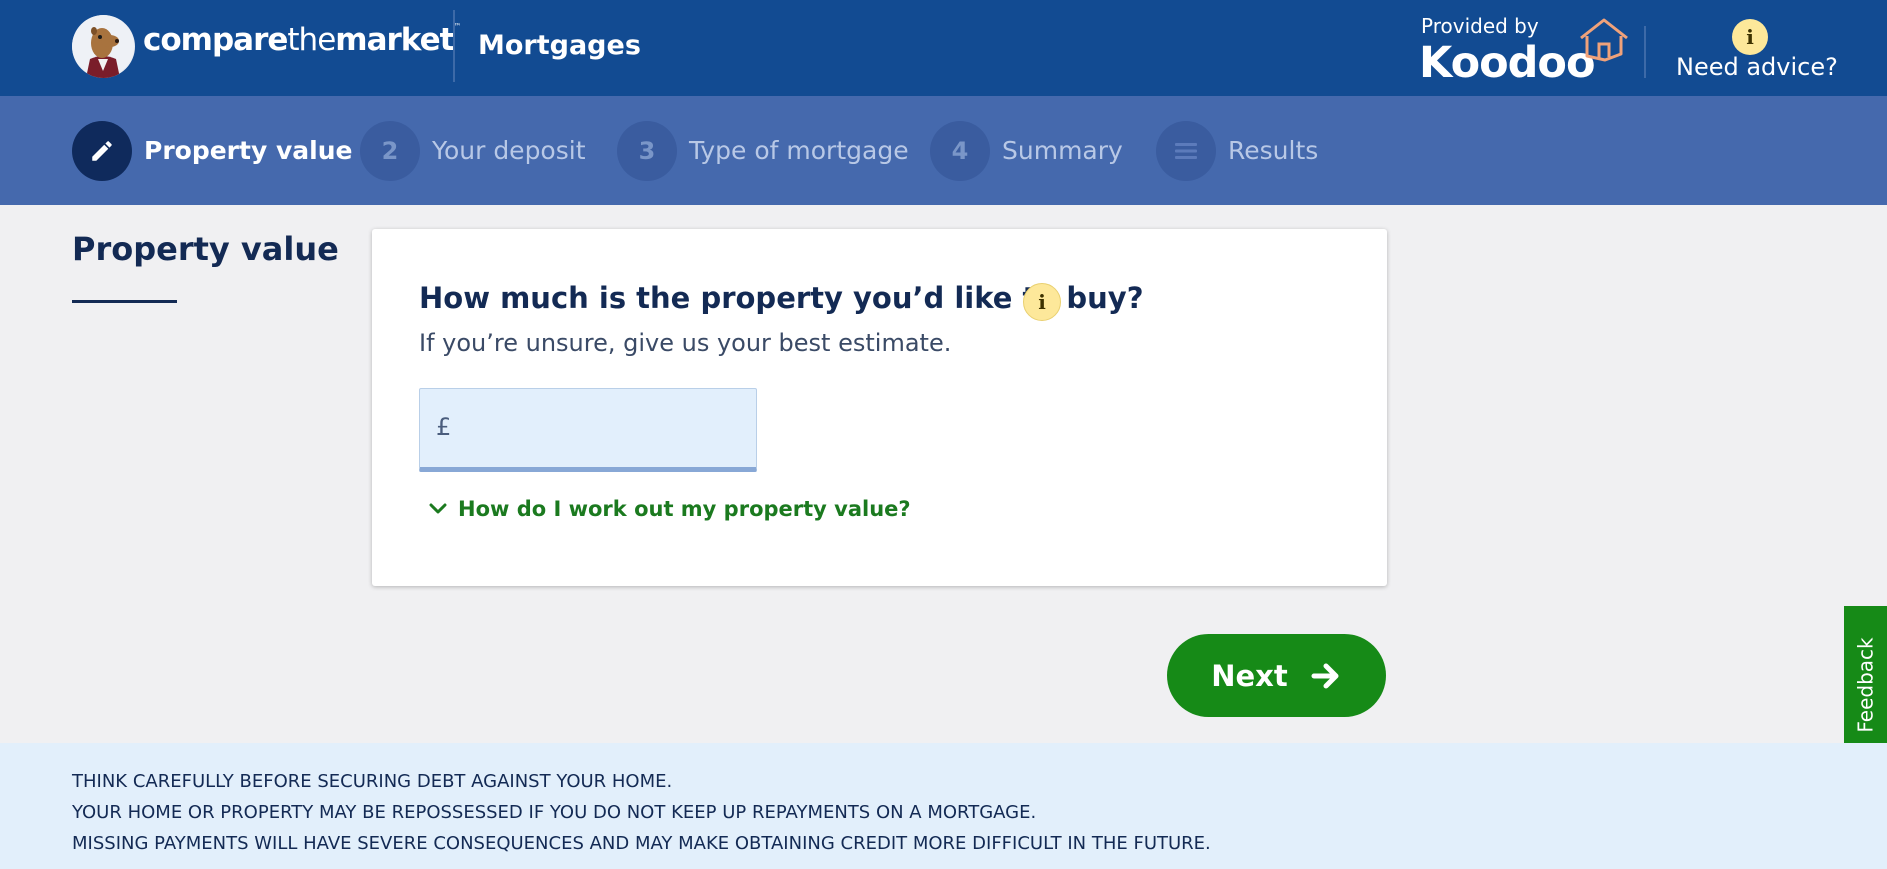  Describe the element at coordinates (438, 508) in the screenshot. I see `chevron-down-icon` at that location.